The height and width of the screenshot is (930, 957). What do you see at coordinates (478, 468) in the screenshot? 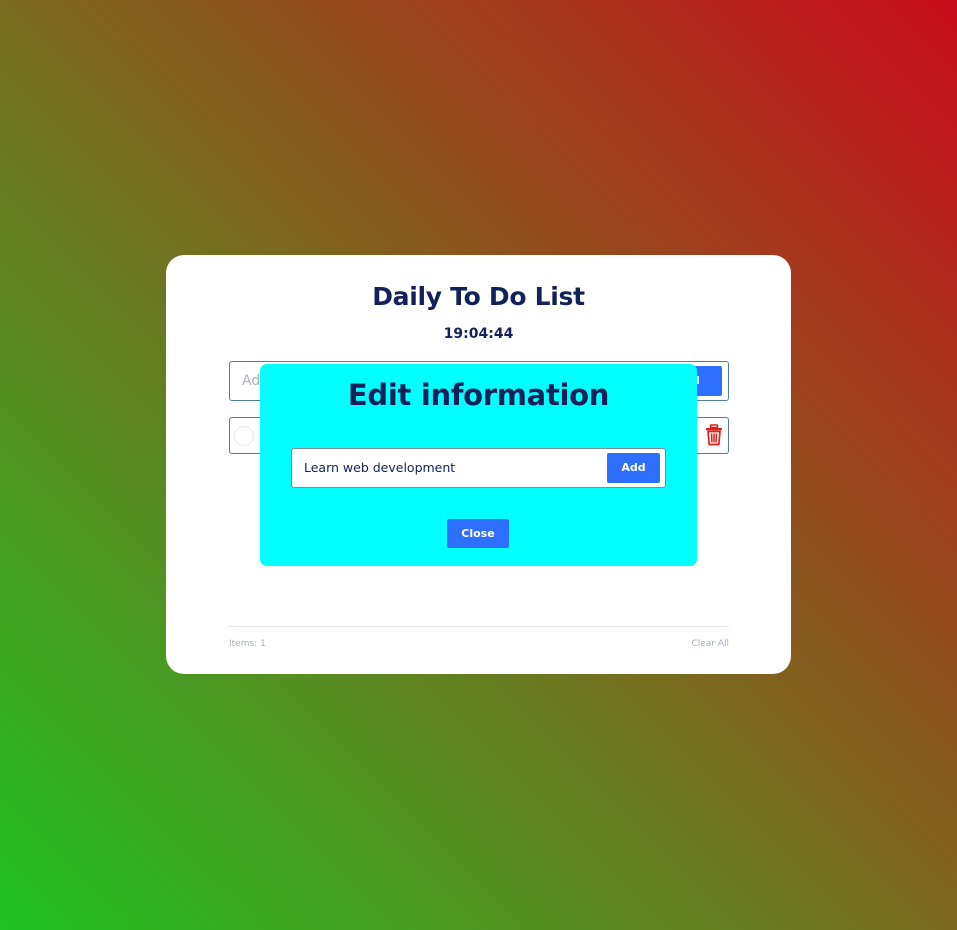
I see `edit-form: Learn web development Add` at bounding box center [478, 468].